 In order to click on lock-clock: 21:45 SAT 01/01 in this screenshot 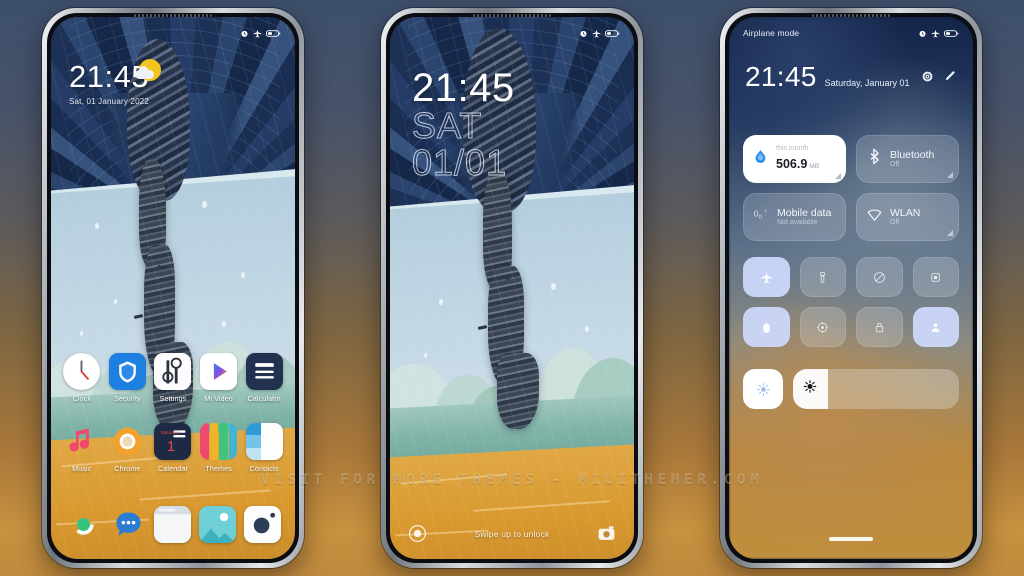, I will do `click(463, 125)`.